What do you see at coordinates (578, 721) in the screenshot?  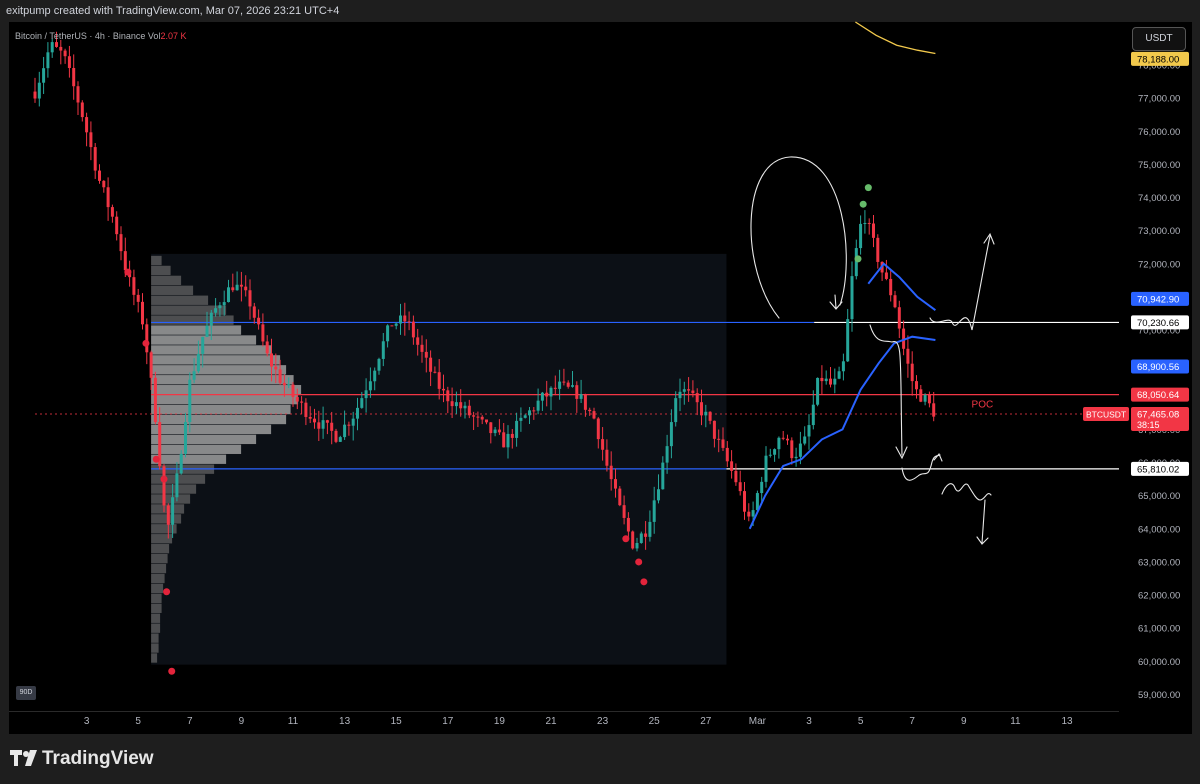 I see `time-axis: 3 5 7 9 11 13 15 17 19 21 23 25 27 Mar 3 5 7 9 11 13` at bounding box center [578, 721].